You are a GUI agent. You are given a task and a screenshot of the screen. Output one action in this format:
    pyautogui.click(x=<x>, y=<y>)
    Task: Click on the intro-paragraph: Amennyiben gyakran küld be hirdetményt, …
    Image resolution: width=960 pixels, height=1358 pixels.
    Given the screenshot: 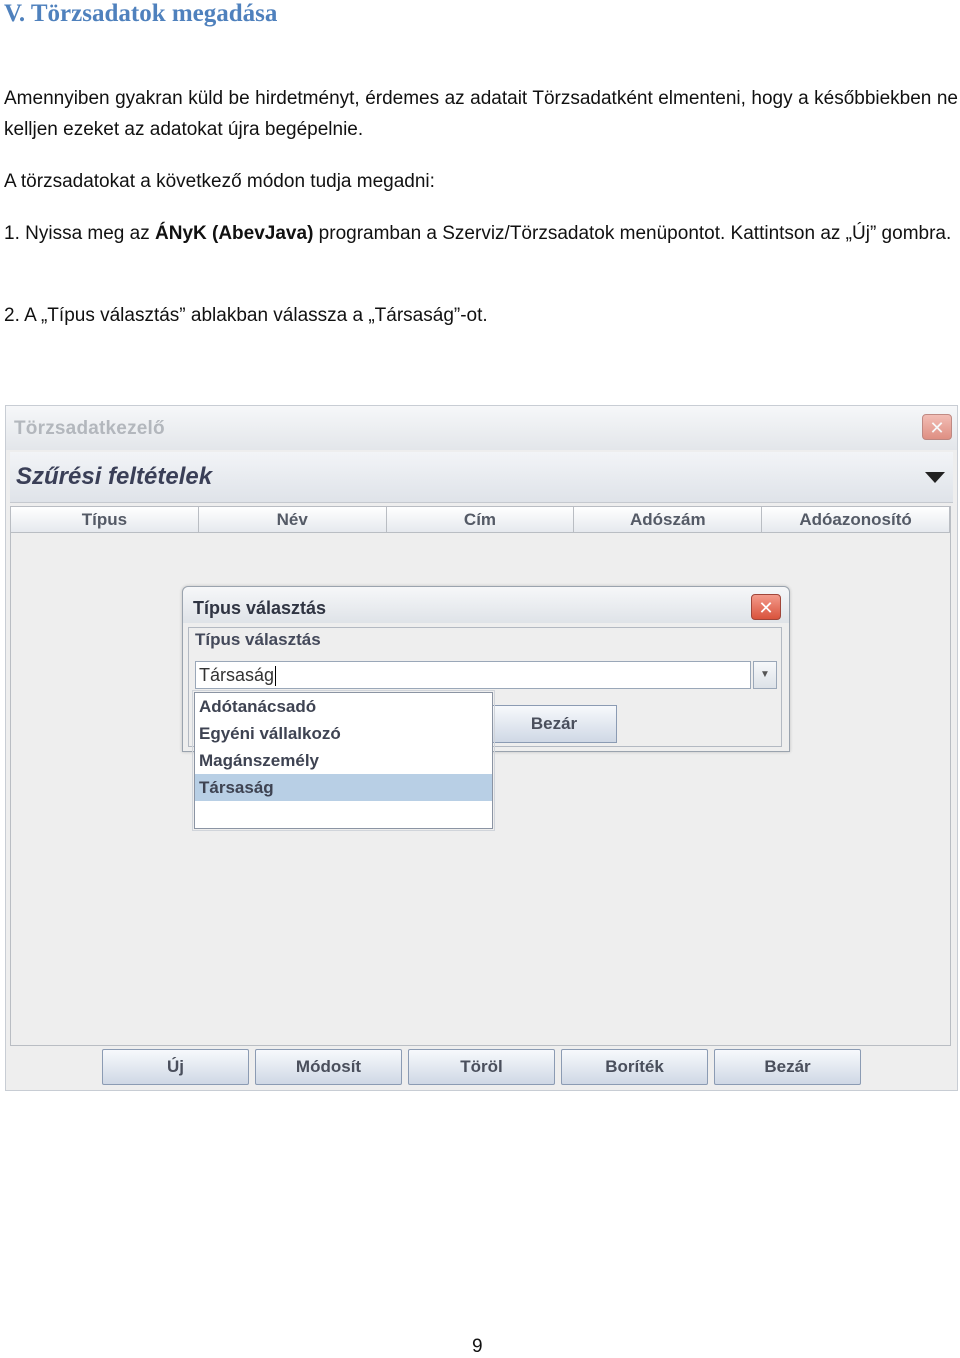 What is the action you would take?
    pyautogui.click(x=481, y=114)
    